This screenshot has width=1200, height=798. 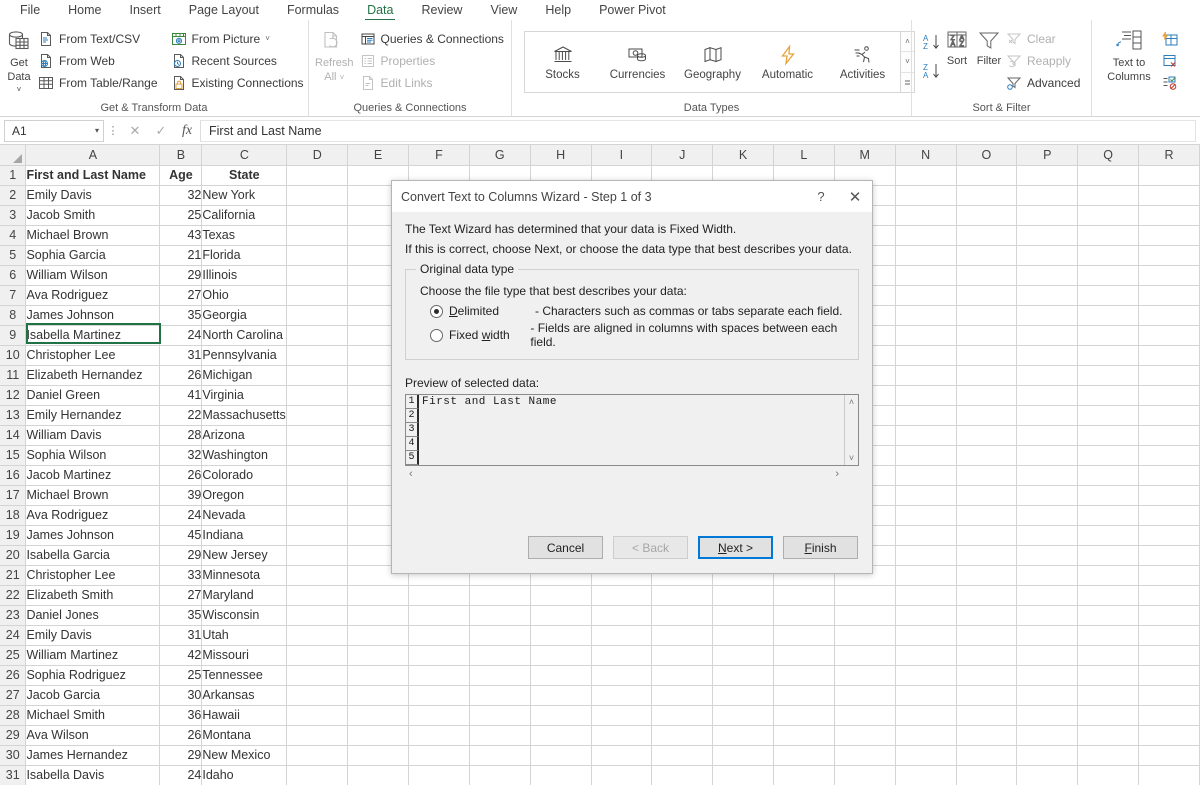 What do you see at coordinates (145, 10) in the screenshot?
I see `tab-insert: Insert` at bounding box center [145, 10].